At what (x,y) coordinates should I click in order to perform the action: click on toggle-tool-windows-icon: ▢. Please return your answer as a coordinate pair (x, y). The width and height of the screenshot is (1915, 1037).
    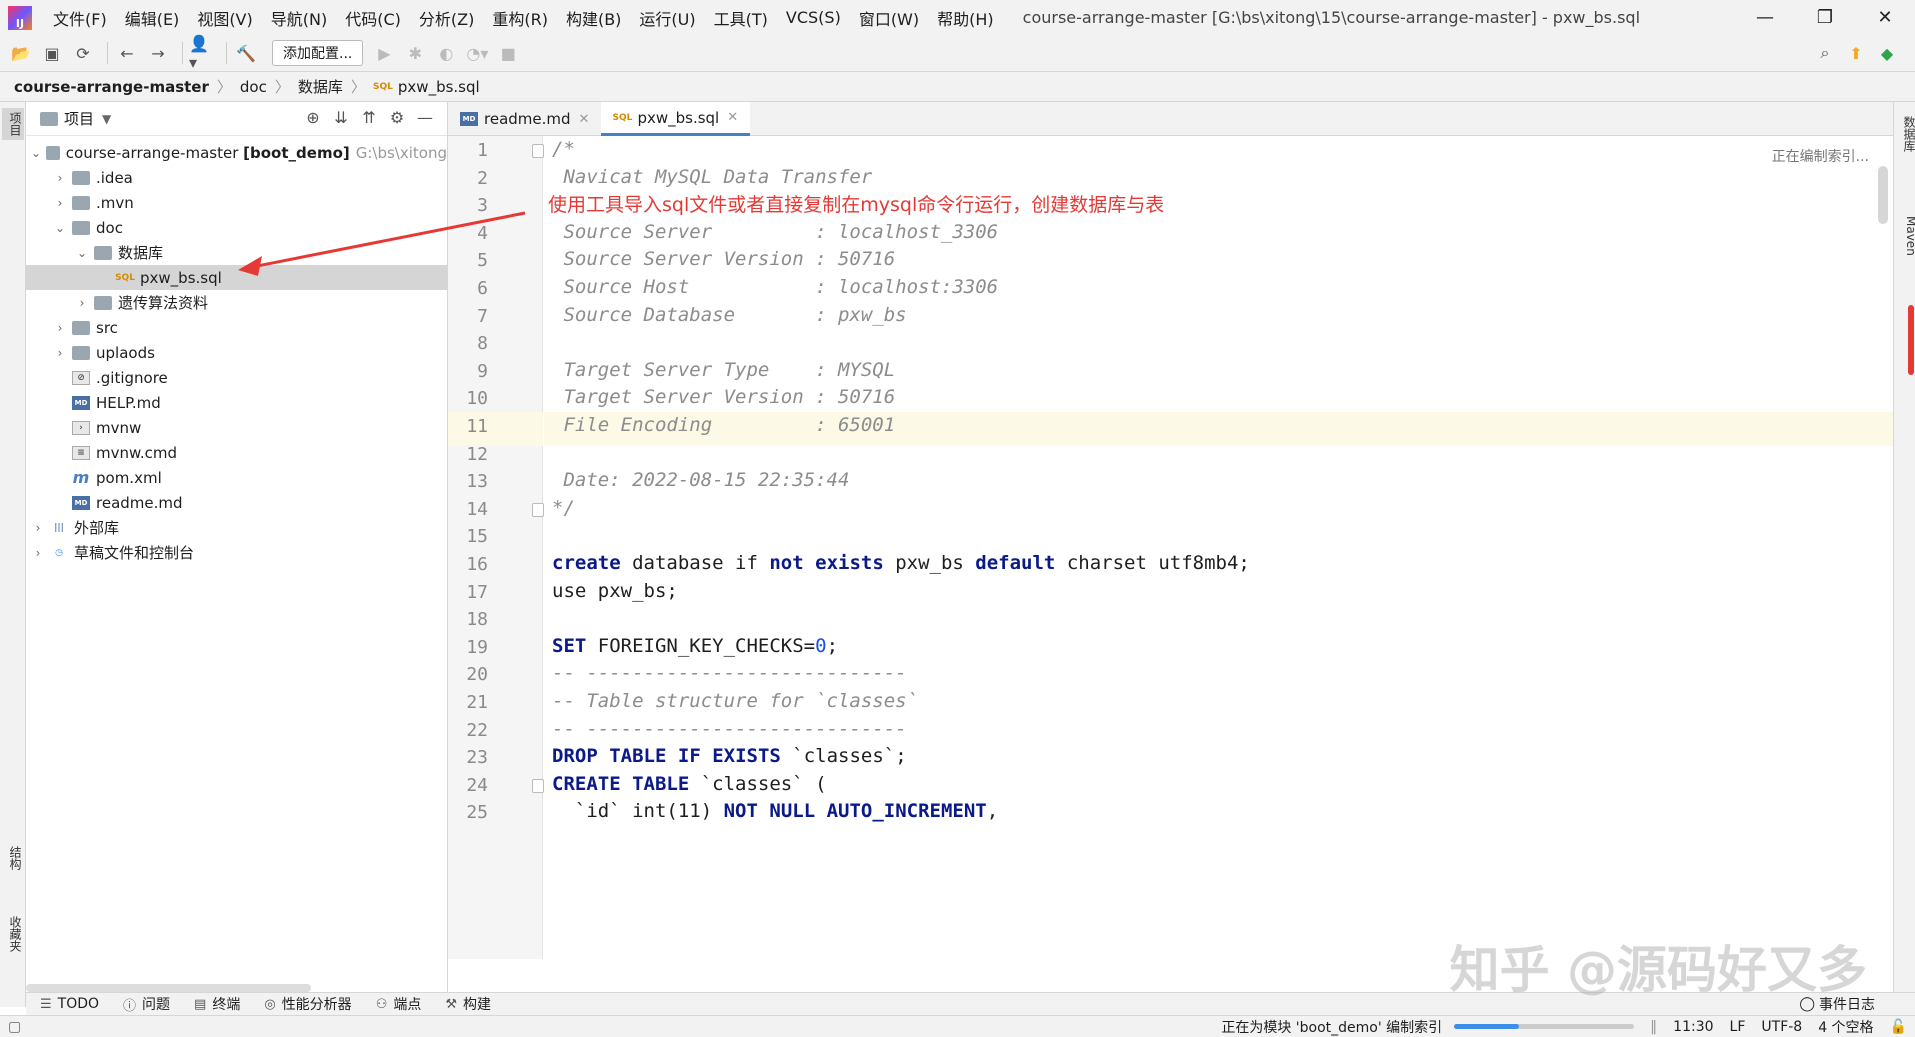
    Looking at the image, I should click on (14, 1027).